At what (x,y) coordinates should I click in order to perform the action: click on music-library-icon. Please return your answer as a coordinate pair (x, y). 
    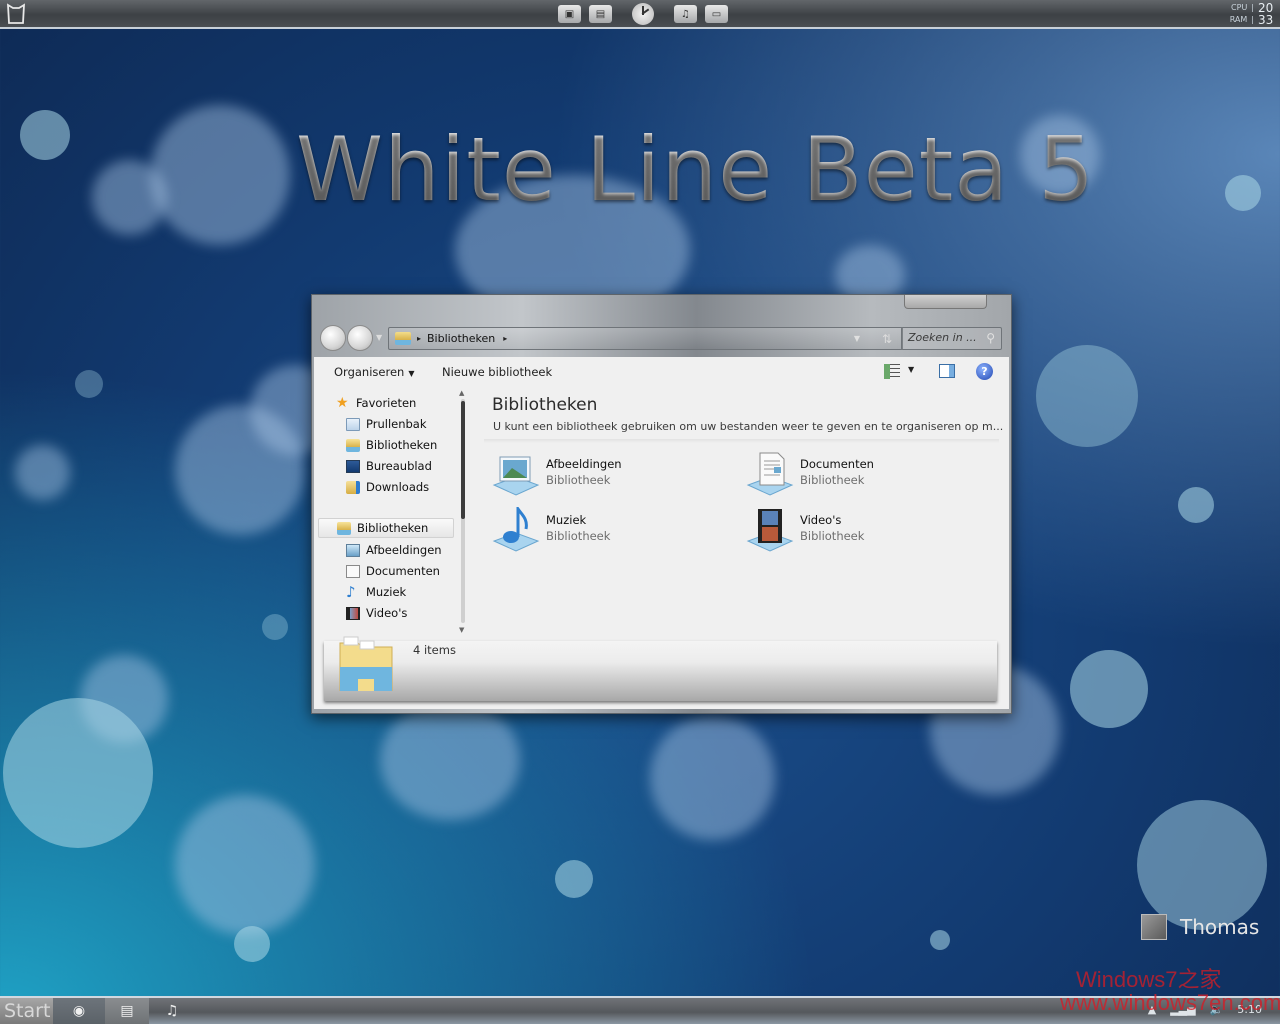
    Looking at the image, I should click on (516, 529).